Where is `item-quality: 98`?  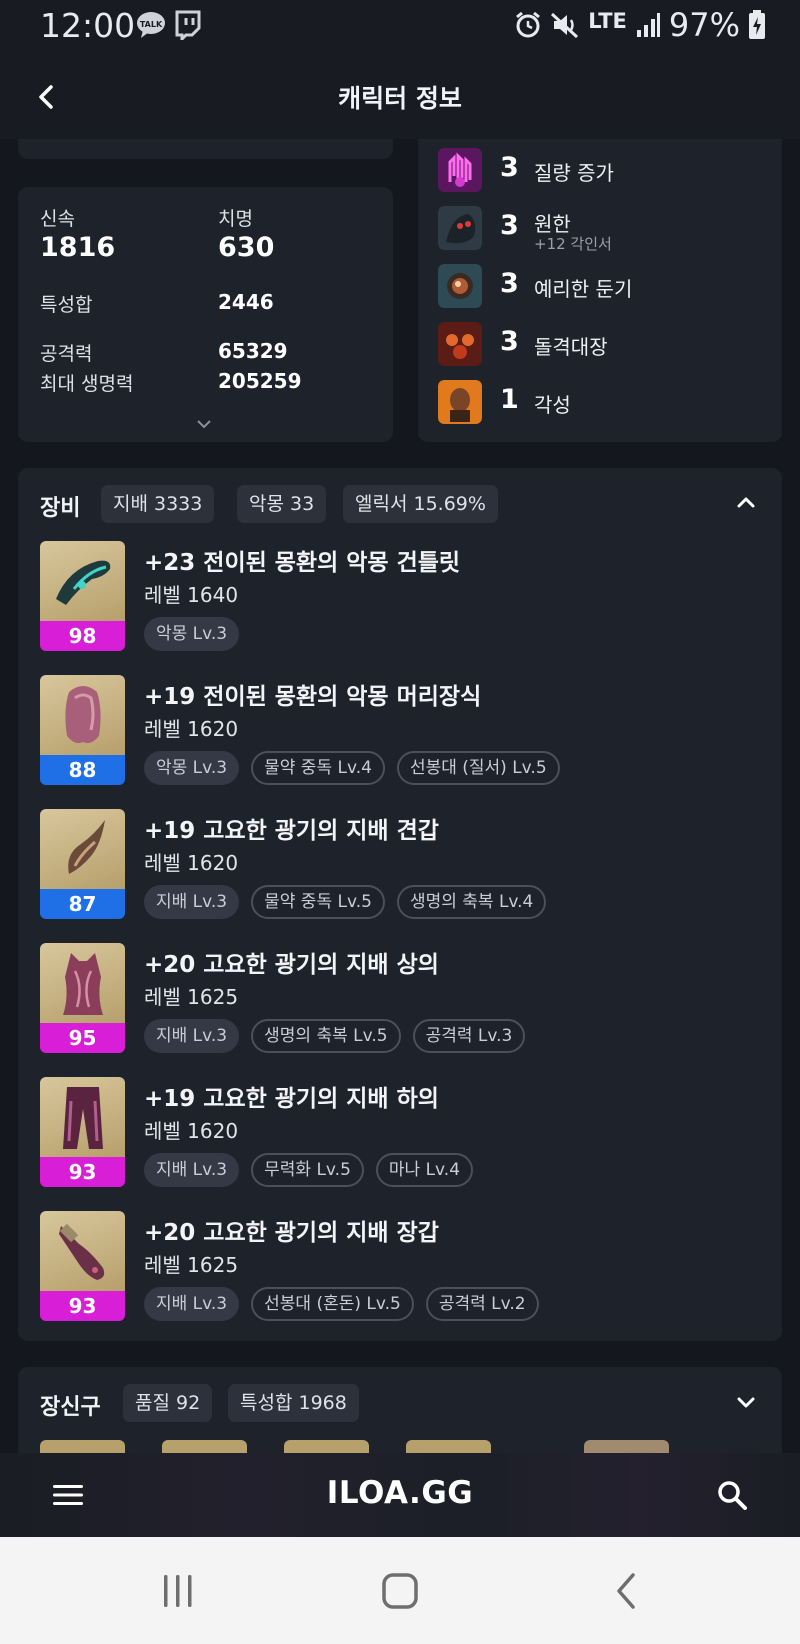 item-quality: 98 is located at coordinates (82, 636).